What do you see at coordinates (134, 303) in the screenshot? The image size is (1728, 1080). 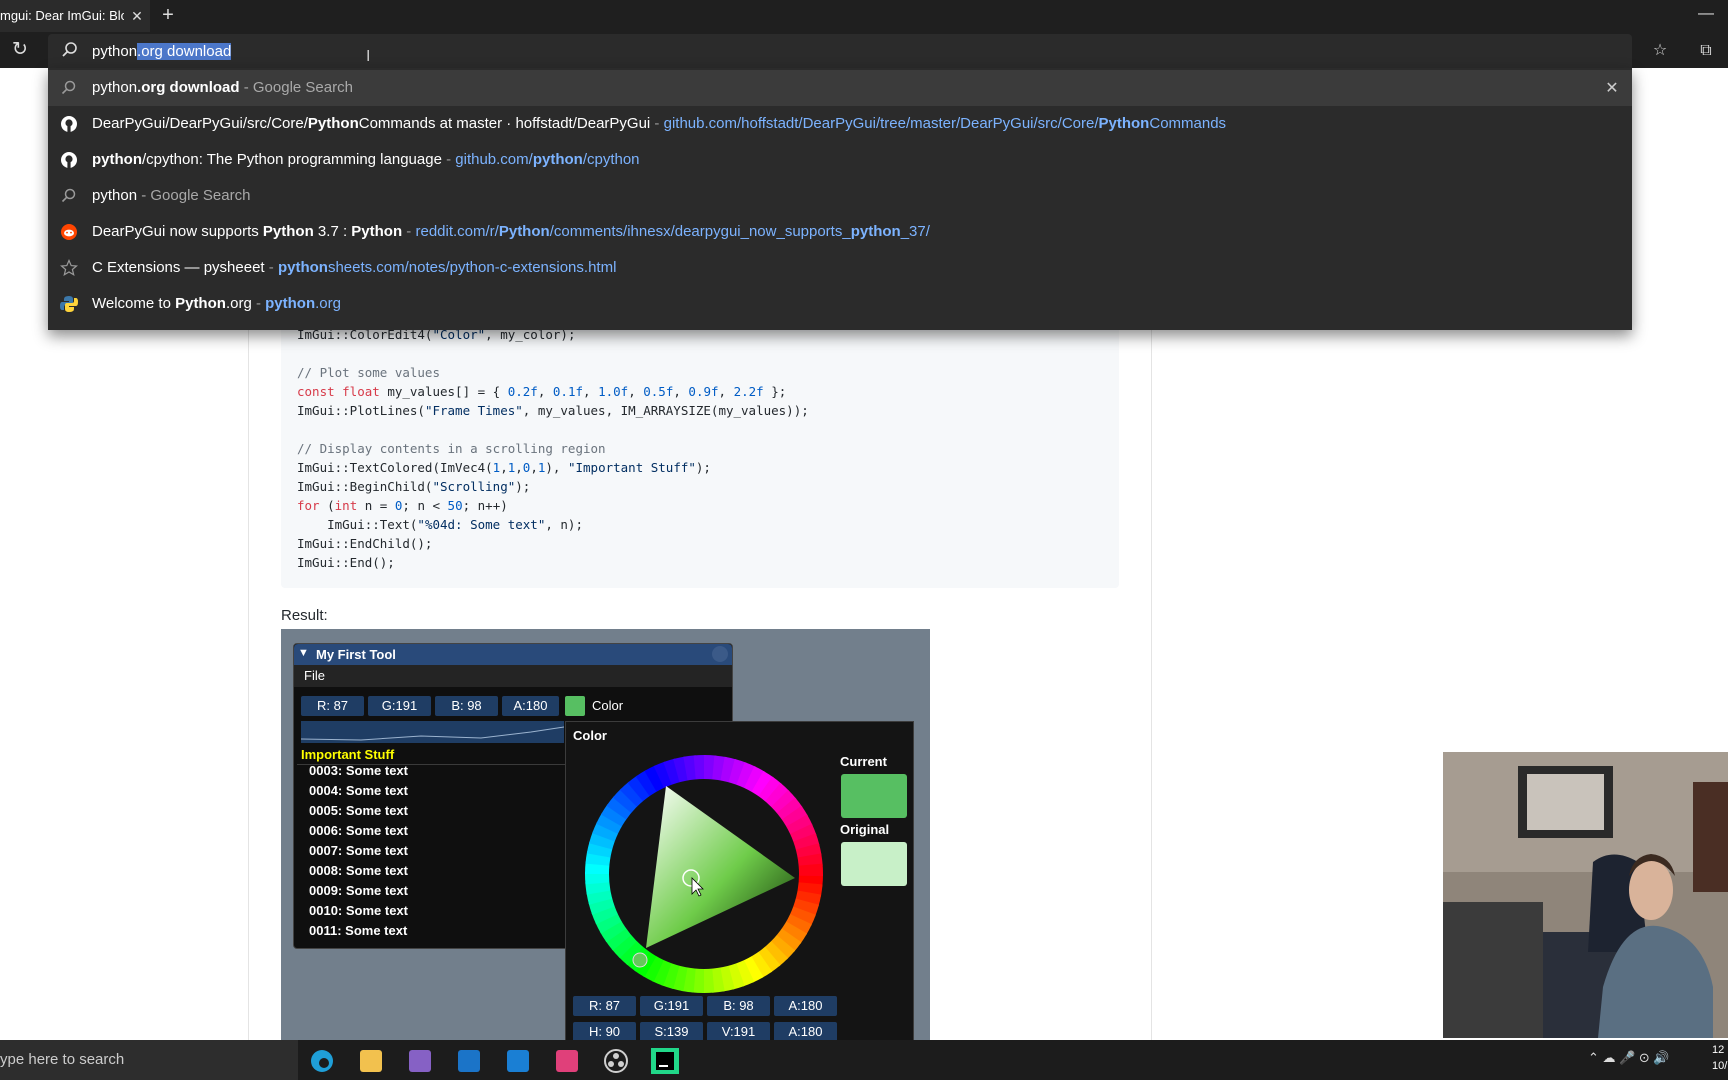 I see `suggestion-title-part: Welcome to` at bounding box center [134, 303].